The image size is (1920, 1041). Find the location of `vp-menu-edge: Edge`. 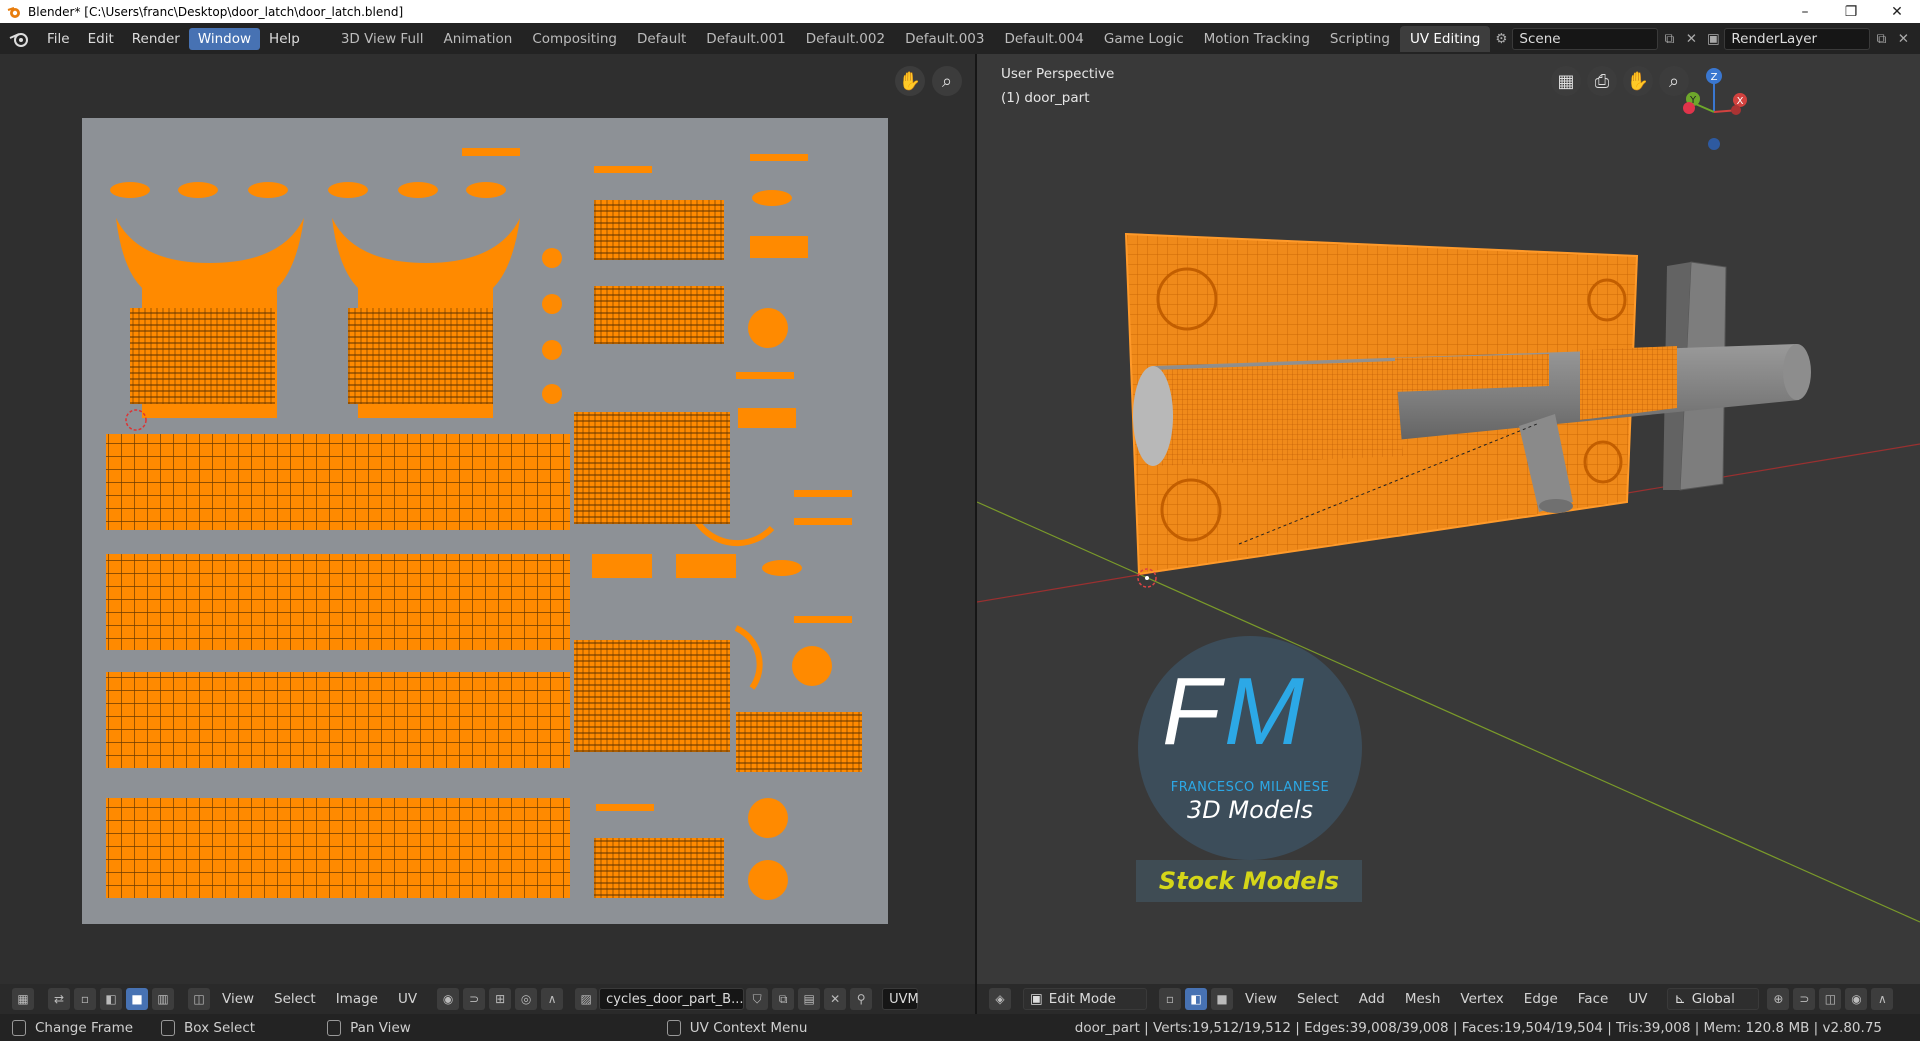

vp-menu-edge: Edge is located at coordinates (1541, 999).